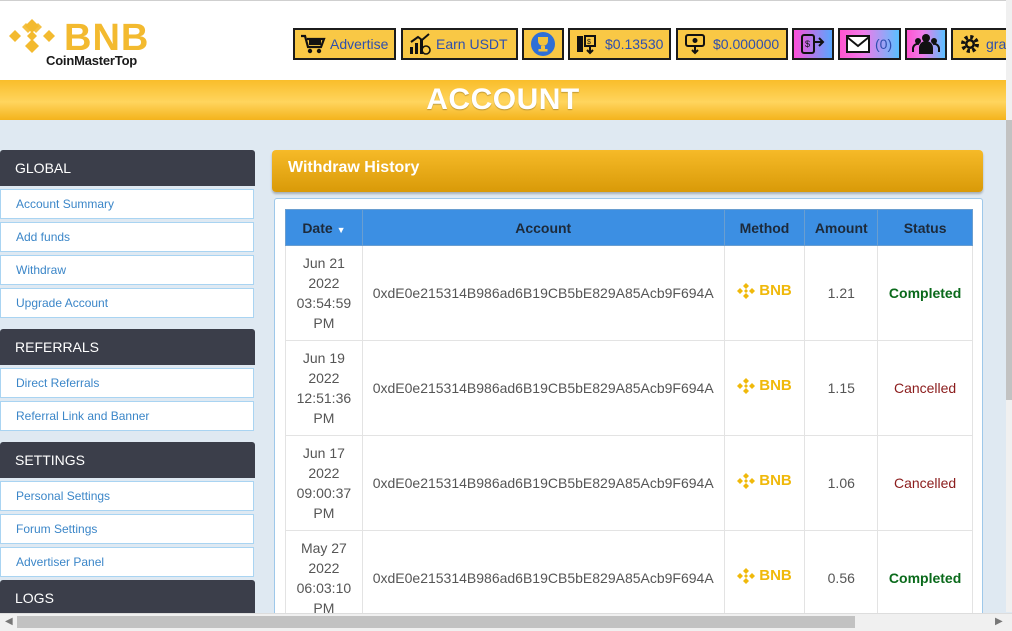 The width and height of the screenshot is (1012, 631). I want to click on column-method: Method, so click(764, 227).